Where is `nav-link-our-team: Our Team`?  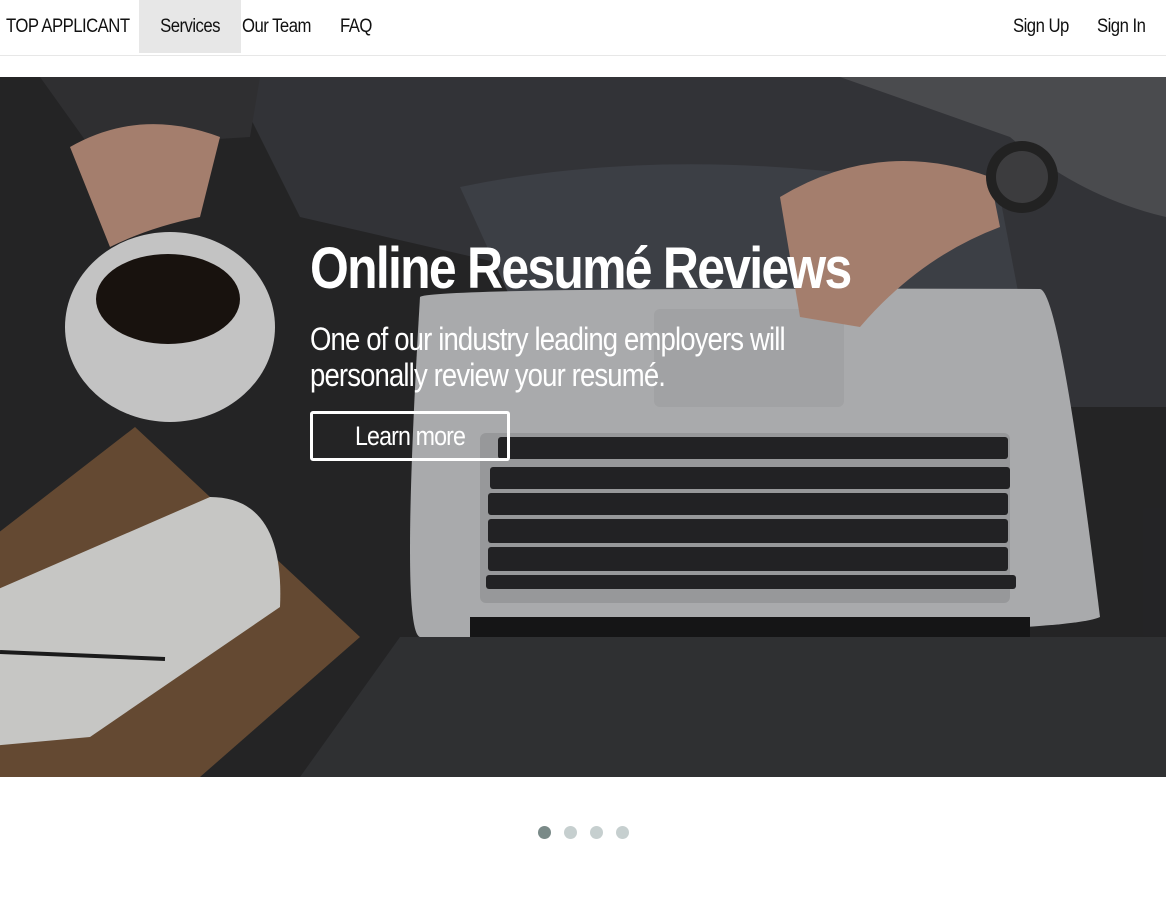
nav-link-our-team: Our Team is located at coordinates (276, 26).